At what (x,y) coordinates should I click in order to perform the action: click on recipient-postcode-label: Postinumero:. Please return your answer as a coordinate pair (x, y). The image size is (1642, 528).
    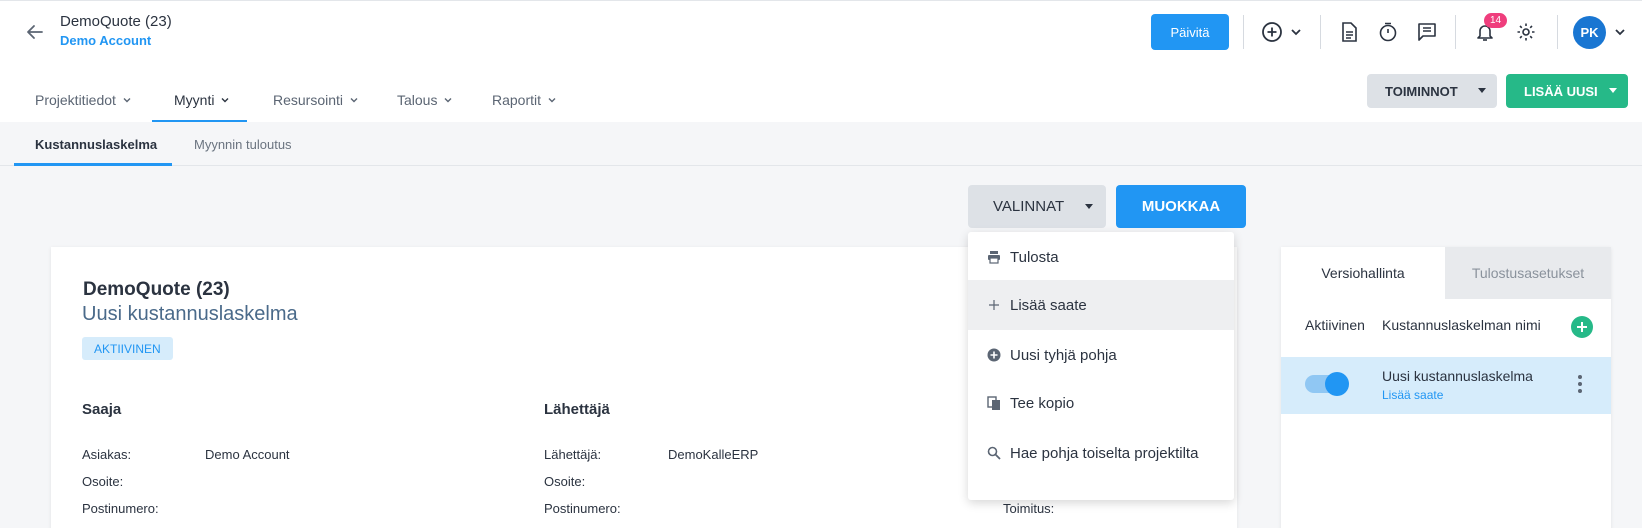
    Looking at the image, I should click on (120, 508).